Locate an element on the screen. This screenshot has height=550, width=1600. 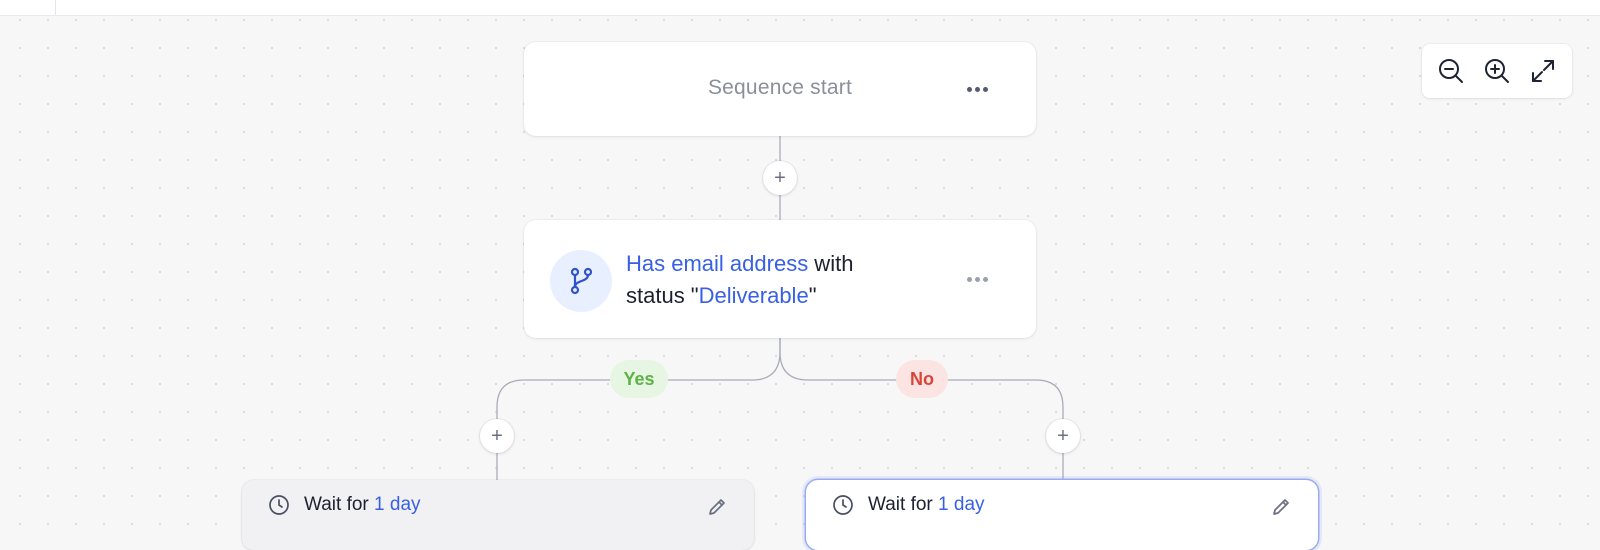
zoom-out-button is located at coordinates (1451, 71).